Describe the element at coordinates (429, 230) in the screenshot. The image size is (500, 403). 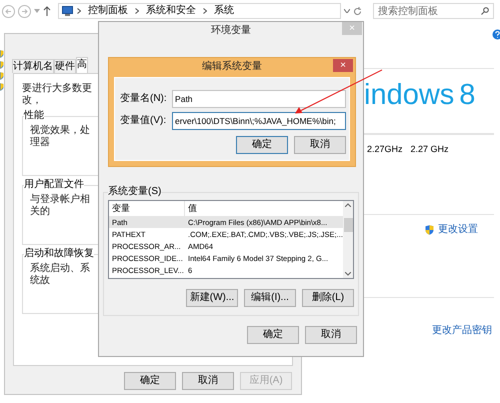
I see `shield-icon` at that location.